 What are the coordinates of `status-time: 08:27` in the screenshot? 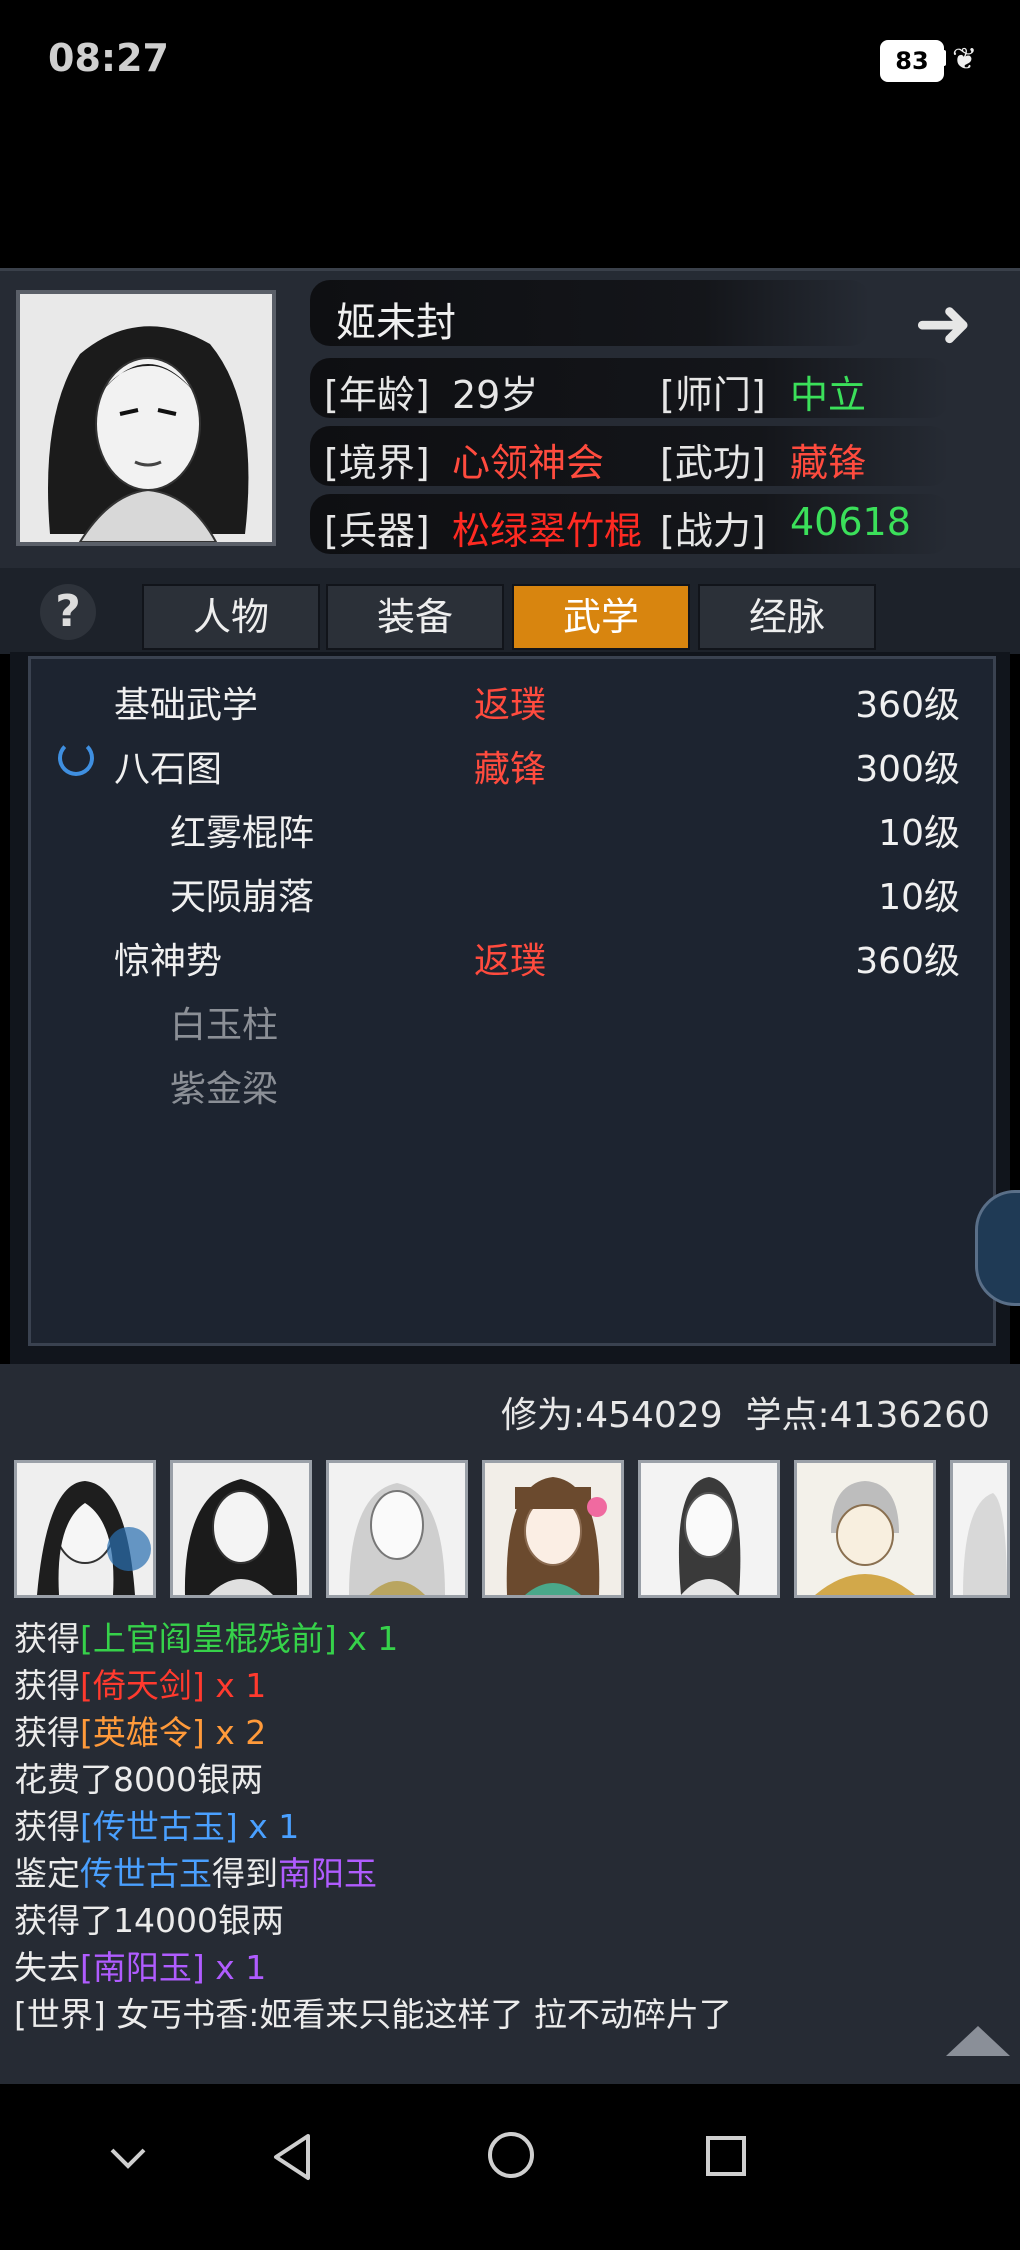 It's located at (108, 58).